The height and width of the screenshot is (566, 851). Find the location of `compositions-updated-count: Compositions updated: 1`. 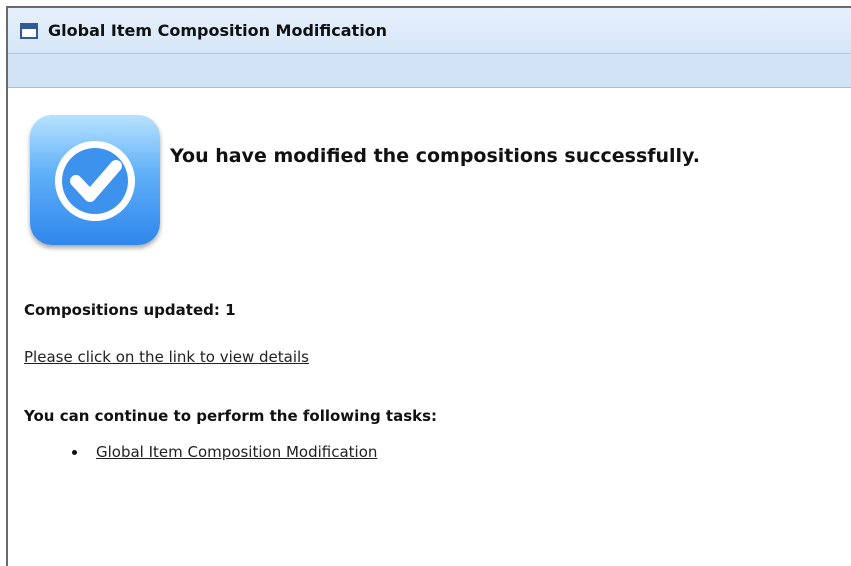

compositions-updated-count: Compositions updated: 1 is located at coordinates (130, 310).